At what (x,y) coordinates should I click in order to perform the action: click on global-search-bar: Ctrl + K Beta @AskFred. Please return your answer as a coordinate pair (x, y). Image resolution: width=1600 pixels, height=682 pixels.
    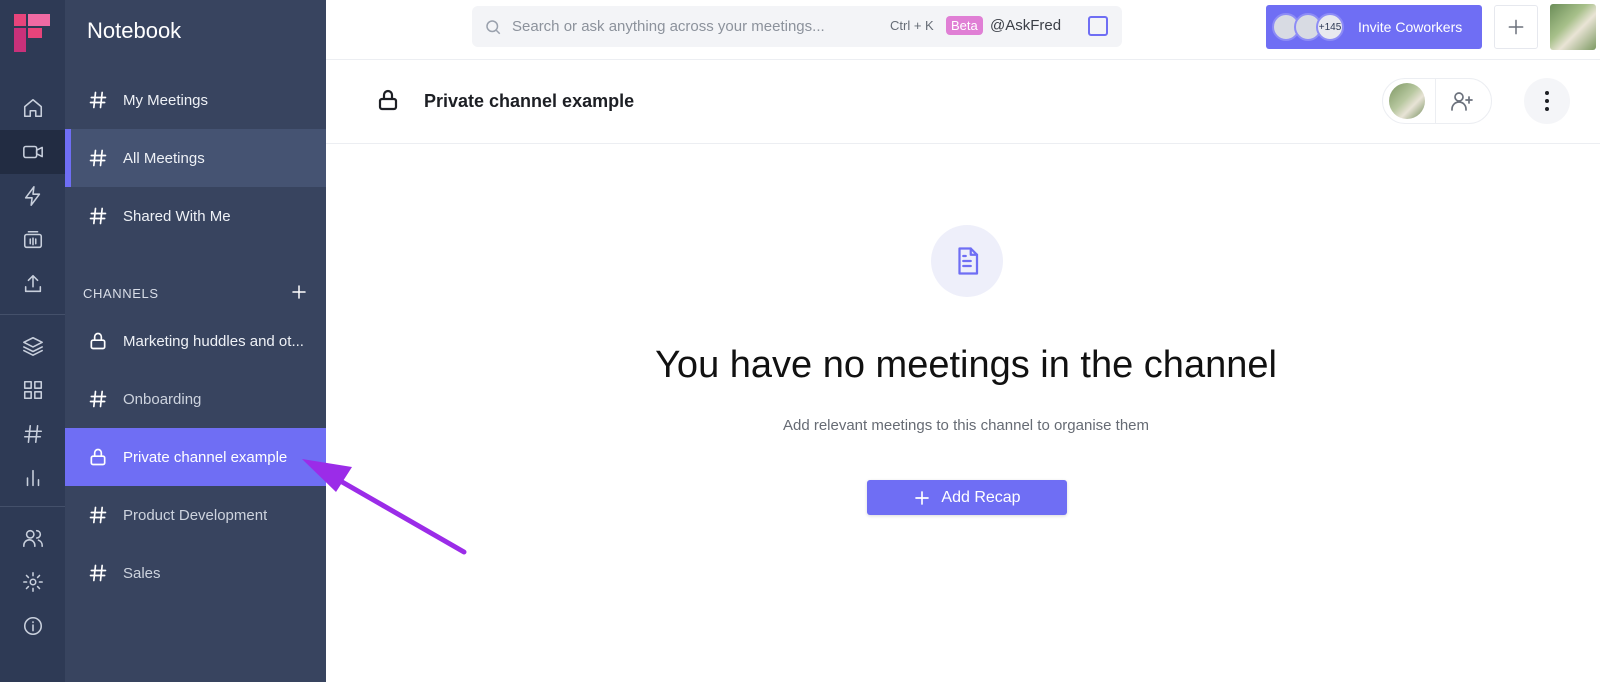
    Looking at the image, I should click on (797, 26).